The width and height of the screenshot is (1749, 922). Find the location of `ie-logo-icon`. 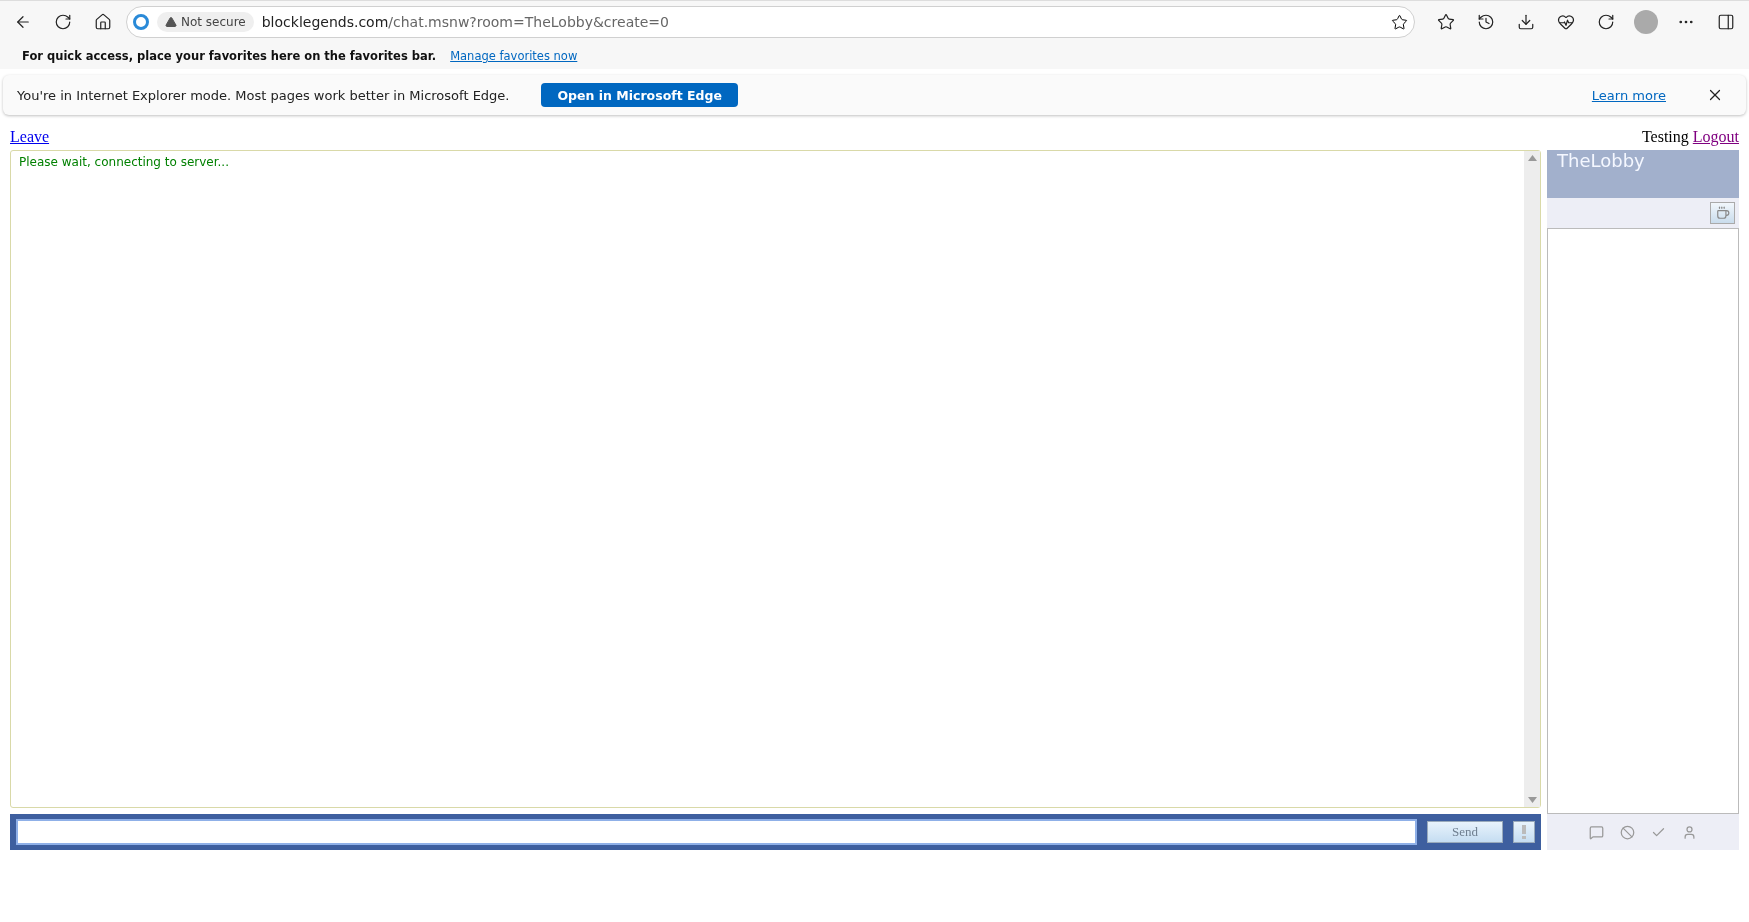

ie-logo-icon is located at coordinates (141, 22).